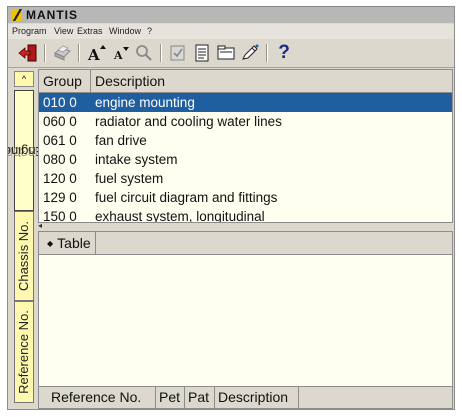  Describe the element at coordinates (90, 31) in the screenshot. I see `menu-extras: Extras` at that location.